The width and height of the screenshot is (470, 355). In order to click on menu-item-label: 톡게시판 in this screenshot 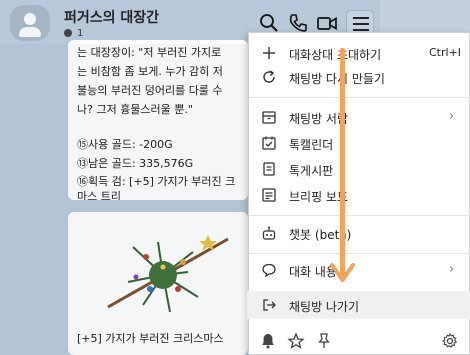, I will do `click(311, 171)`.